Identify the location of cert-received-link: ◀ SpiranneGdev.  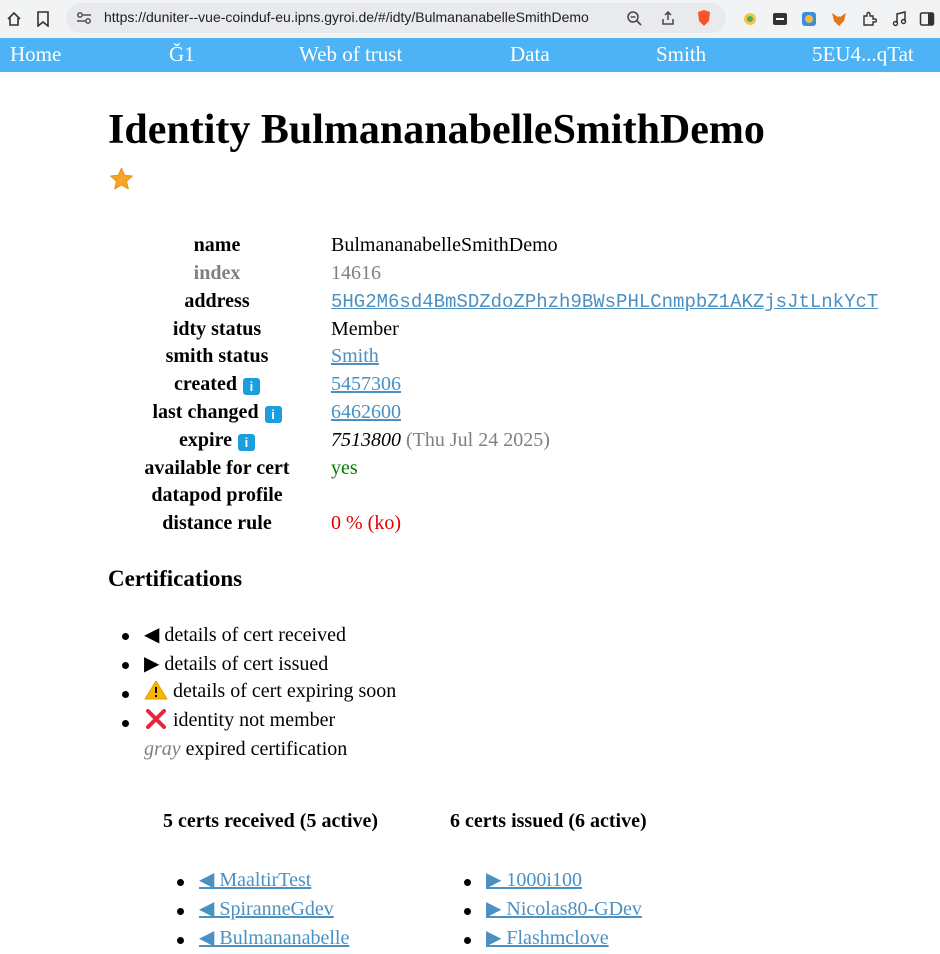
(266, 908).